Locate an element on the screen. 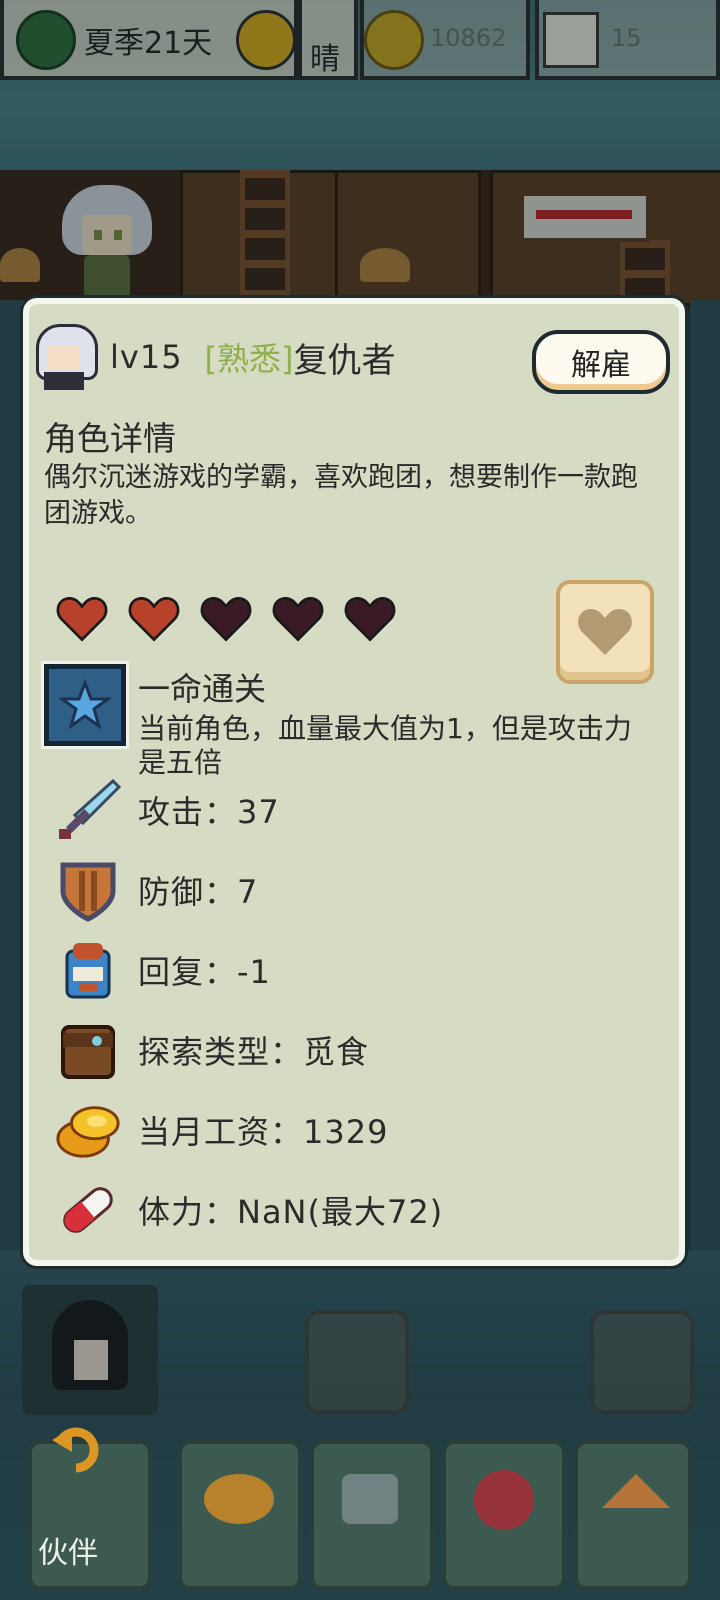 The width and height of the screenshot is (720, 1600). flower-icon is located at coordinates (504, 1500).